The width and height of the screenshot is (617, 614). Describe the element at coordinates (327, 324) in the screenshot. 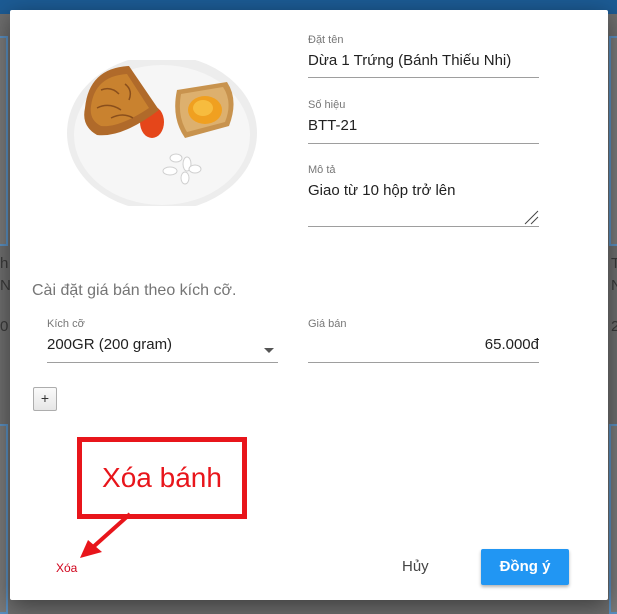

I see `price-label: Giá bán` at that location.